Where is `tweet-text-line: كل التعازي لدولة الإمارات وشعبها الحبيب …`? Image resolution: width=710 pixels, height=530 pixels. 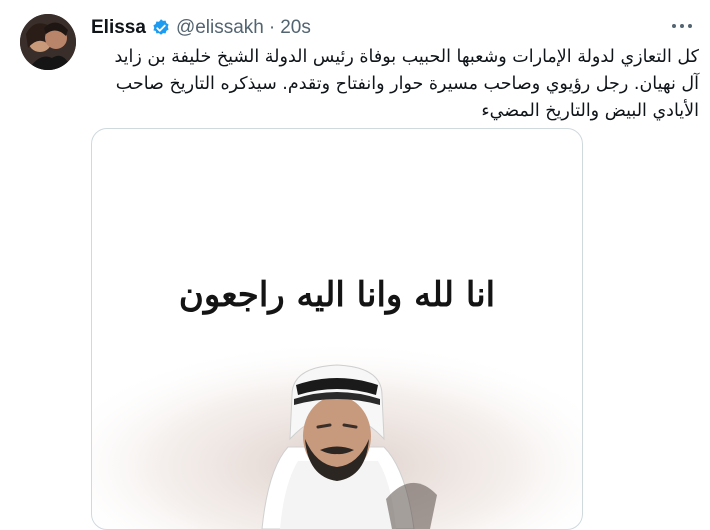
tweet-text-line: كل التعازي لدولة الإمارات وشعبها الحبيب … is located at coordinates (406, 57).